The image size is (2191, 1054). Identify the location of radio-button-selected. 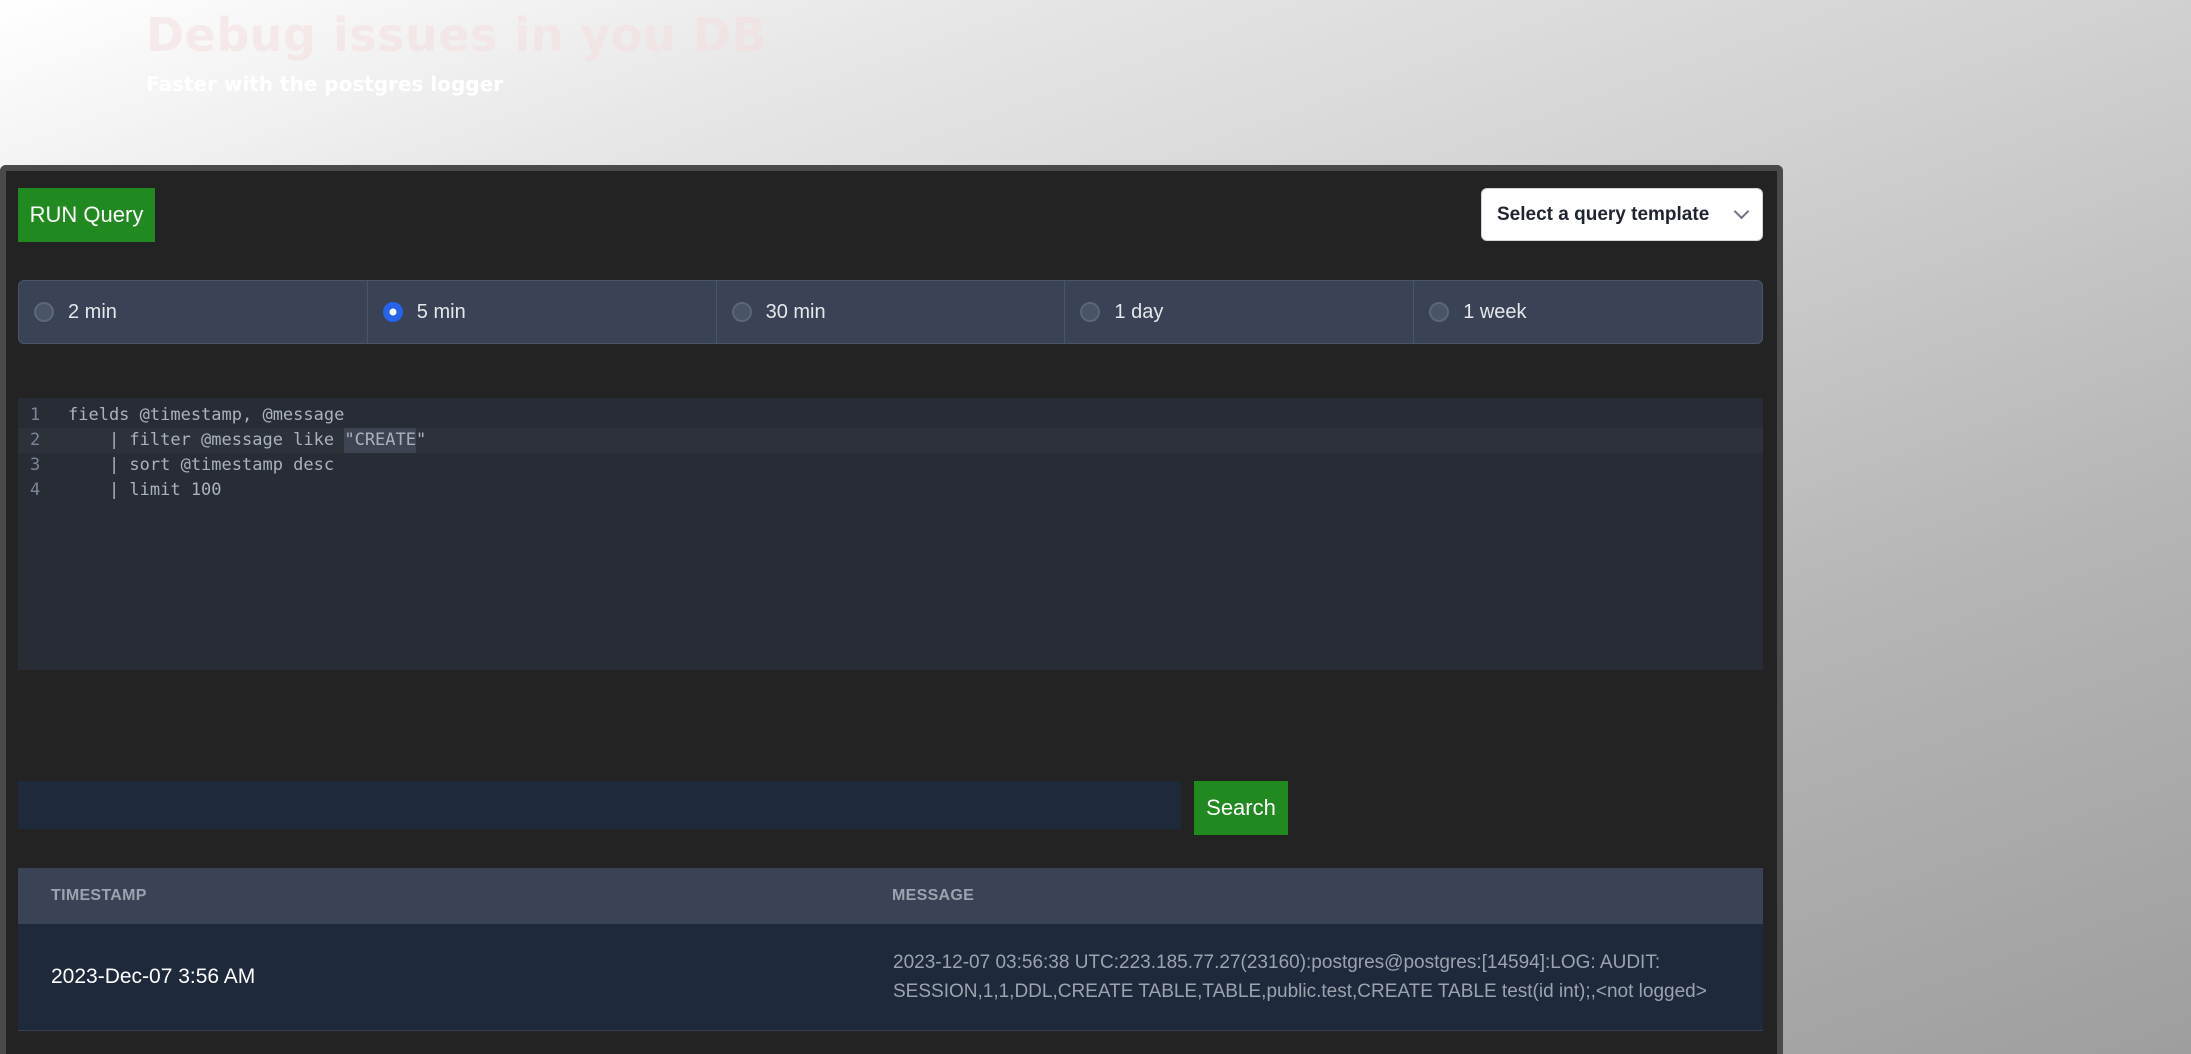
(392, 312).